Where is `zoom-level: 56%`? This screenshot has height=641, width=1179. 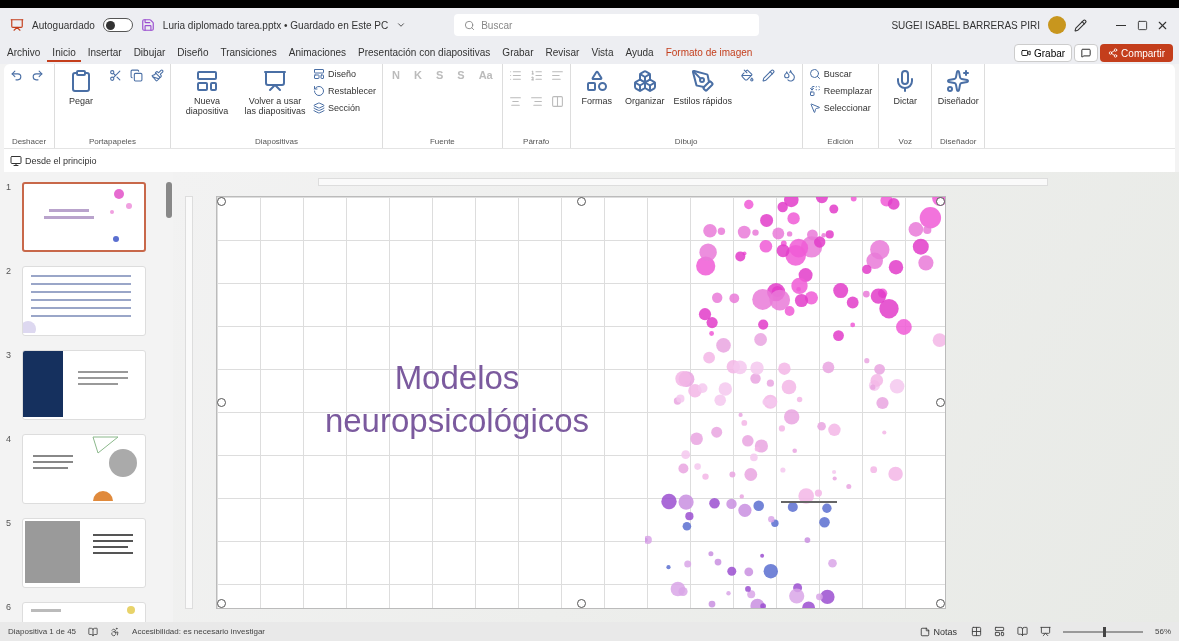
zoom-level: 56% is located at coordinates (1163, 631).